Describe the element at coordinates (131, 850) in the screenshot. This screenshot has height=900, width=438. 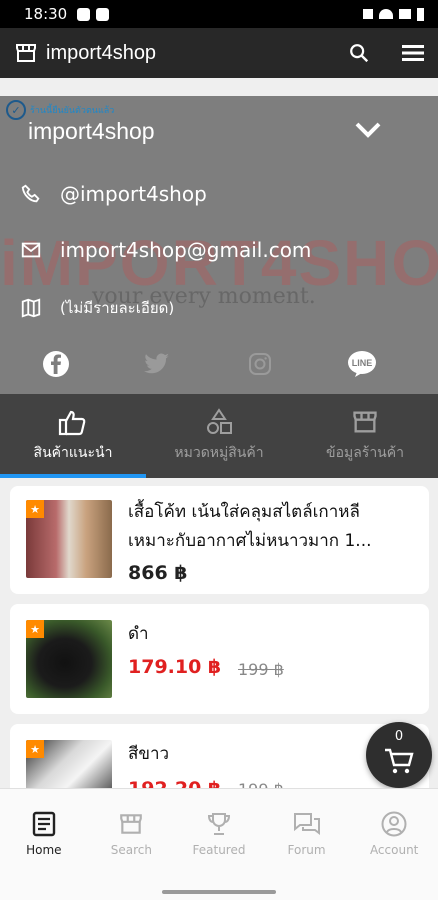
I see `nav-label: Search` at that location.